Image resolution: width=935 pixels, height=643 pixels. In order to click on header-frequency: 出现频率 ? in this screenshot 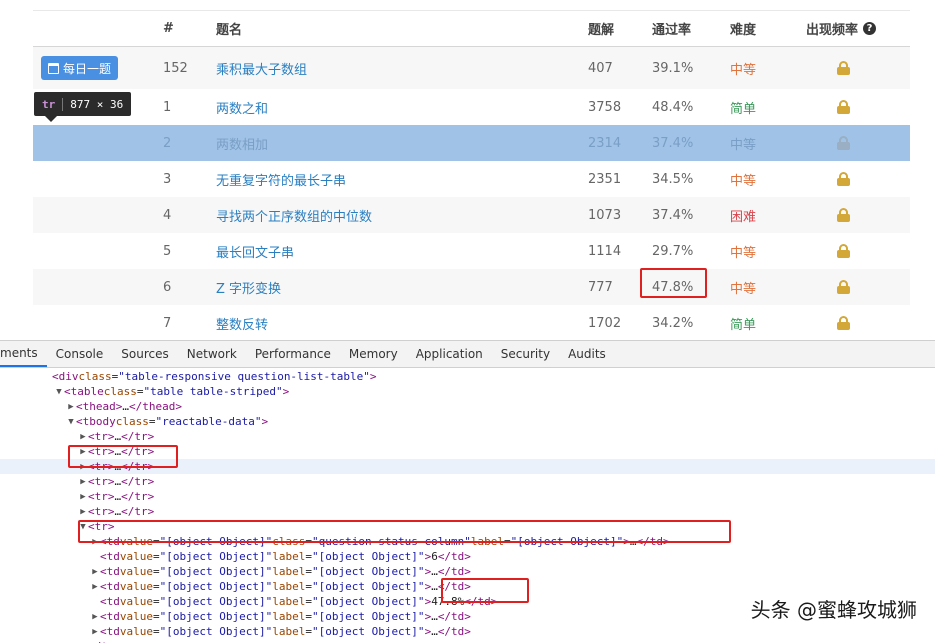, I will do `click(841, 28)`.